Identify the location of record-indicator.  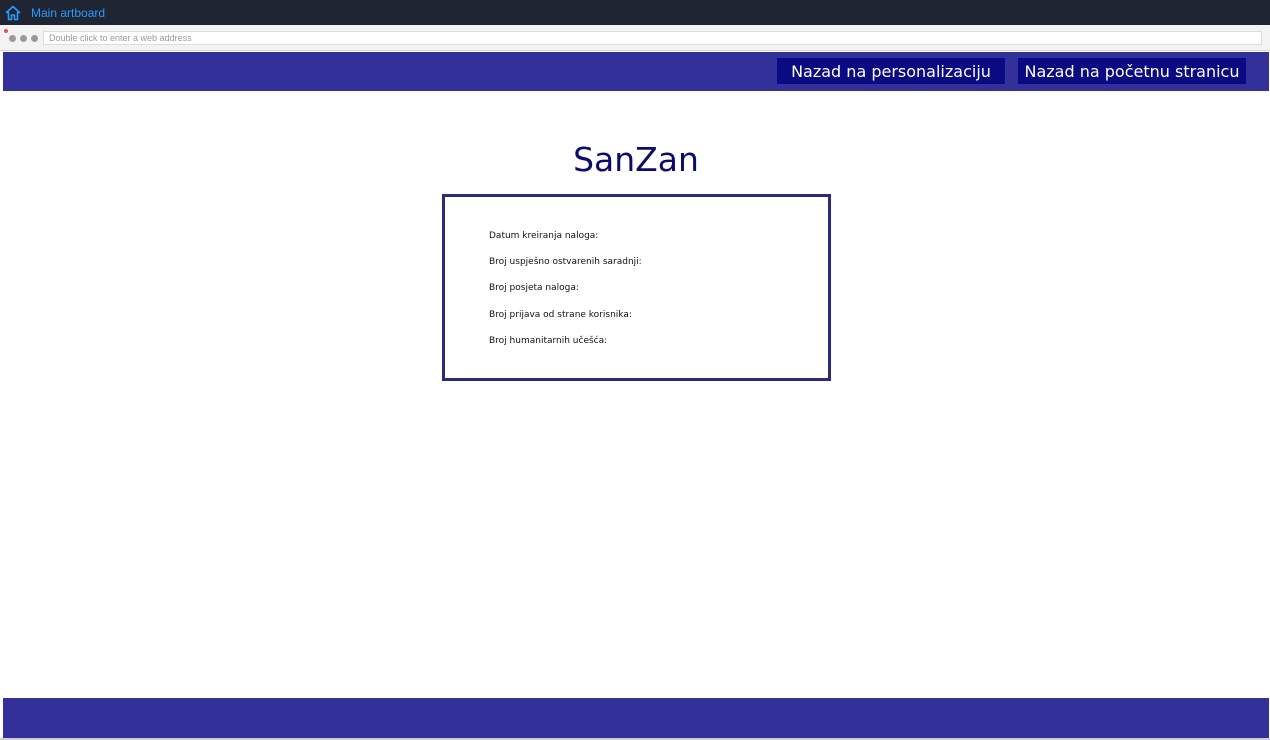
(6, 31).